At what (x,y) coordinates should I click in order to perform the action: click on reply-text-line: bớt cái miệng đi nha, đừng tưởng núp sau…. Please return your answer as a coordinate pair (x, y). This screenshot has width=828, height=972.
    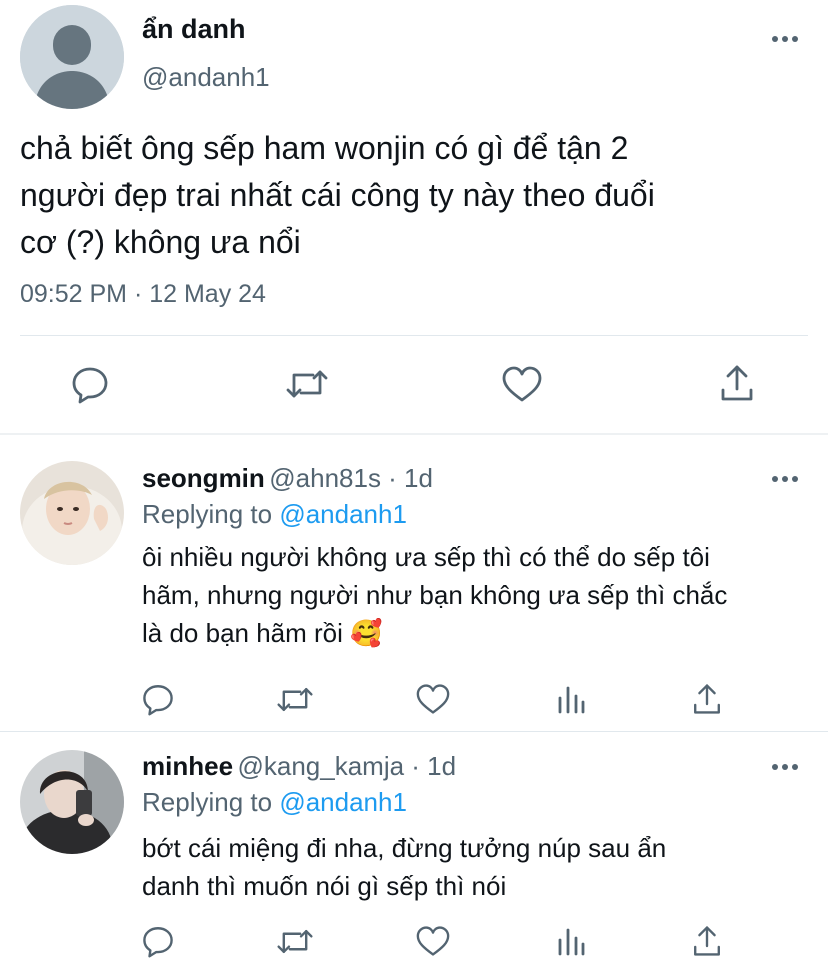
    Looking at the image, I should click on (404, 848).